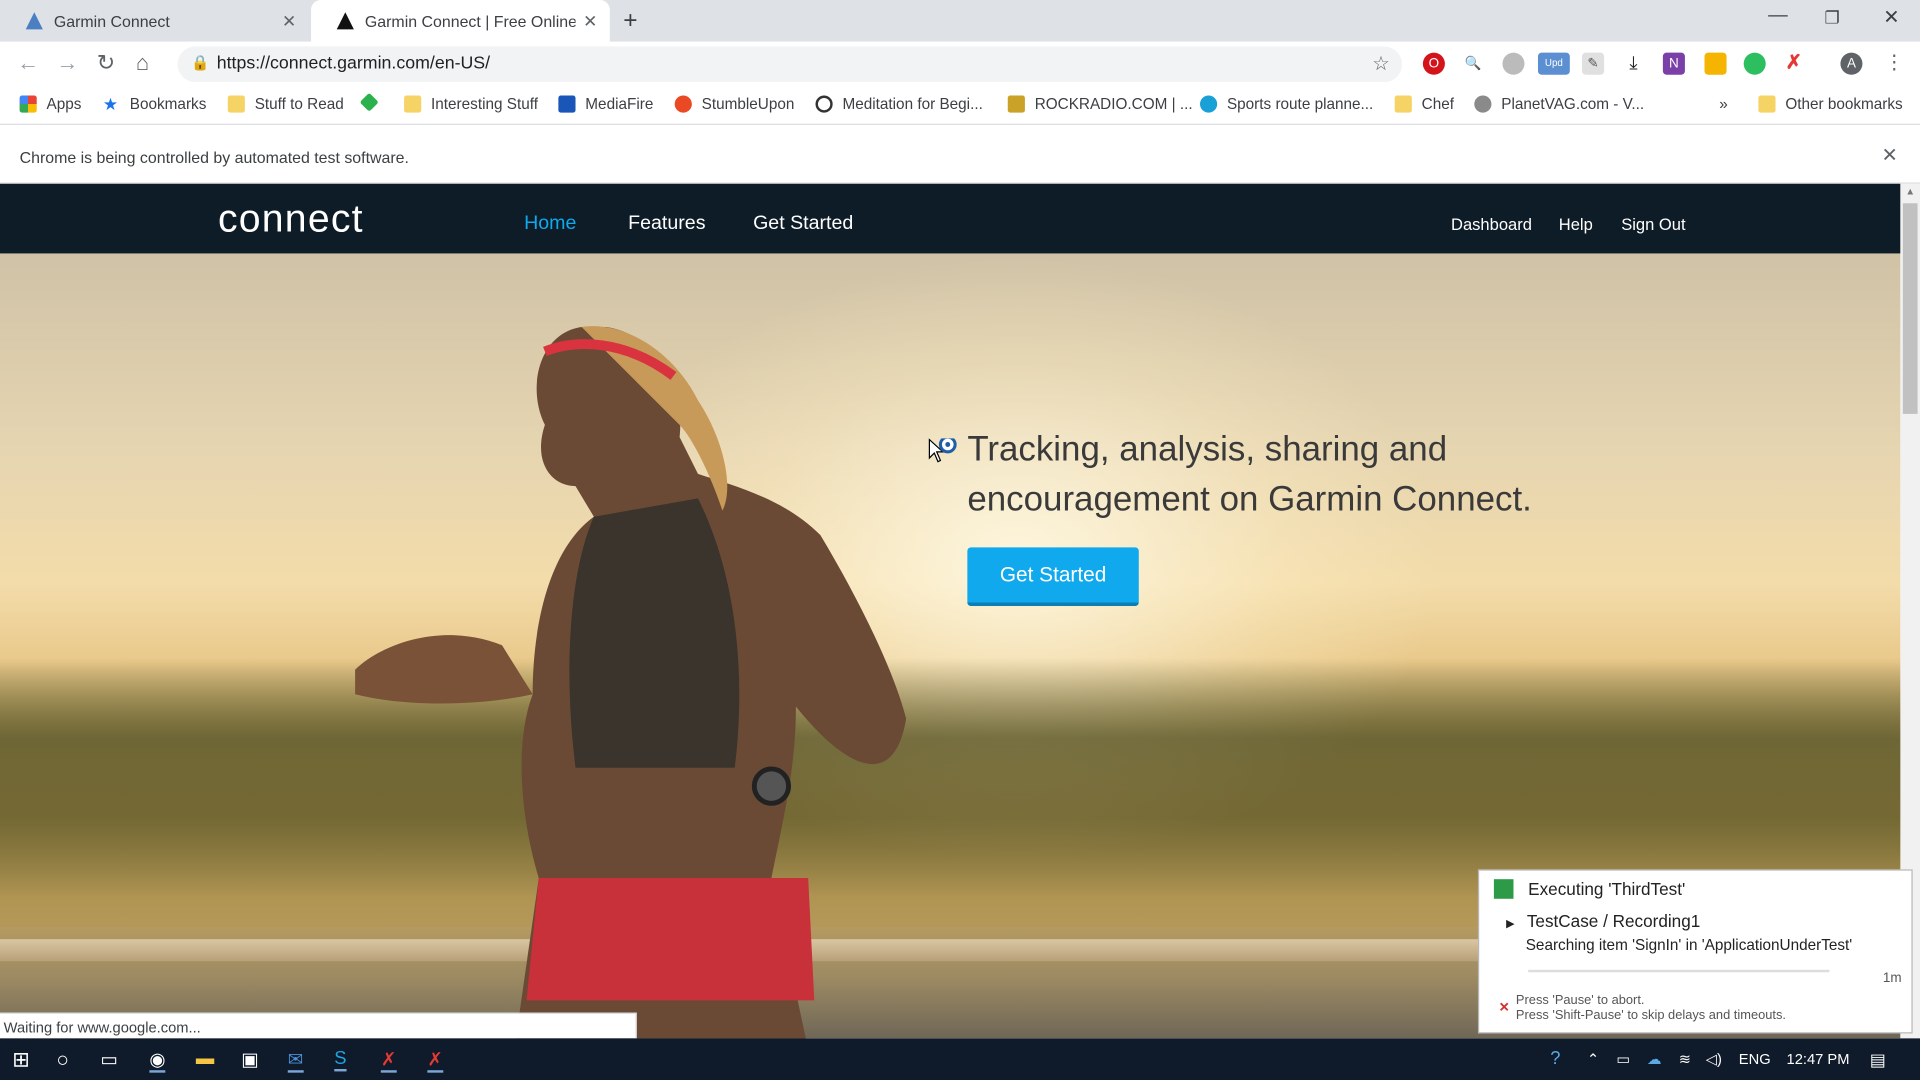 Image resolution: width=1920 pixels, height=1080 pixels. Describe the element at coordinates (435, 1060) in the screenshot. I see `ranorex-studio-taskbar-icon: ✗` at that location.